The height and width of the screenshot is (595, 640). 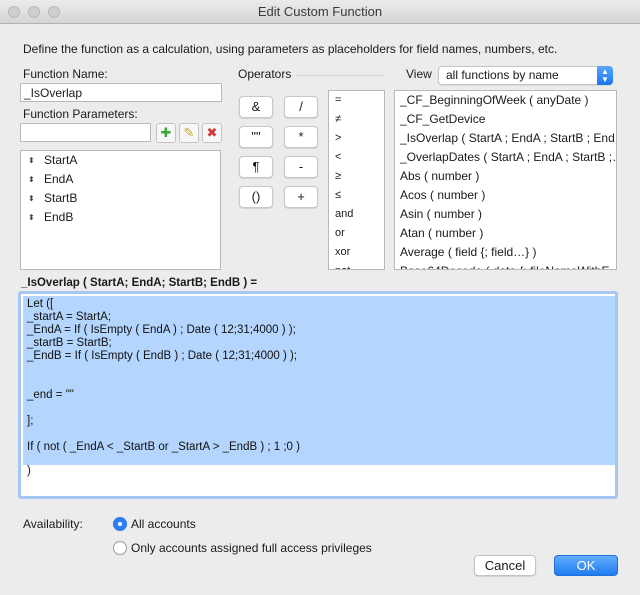 I want to click on title-bar: Edit Custom Function, so click(x=320, y=12).